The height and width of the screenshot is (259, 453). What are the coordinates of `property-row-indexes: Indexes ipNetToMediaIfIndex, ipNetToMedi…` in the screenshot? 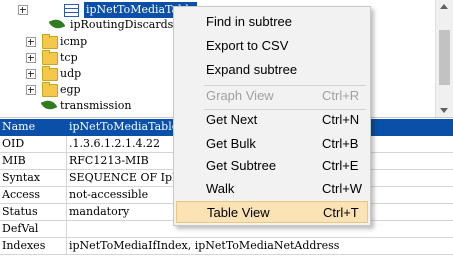 It's located at (226, 246).